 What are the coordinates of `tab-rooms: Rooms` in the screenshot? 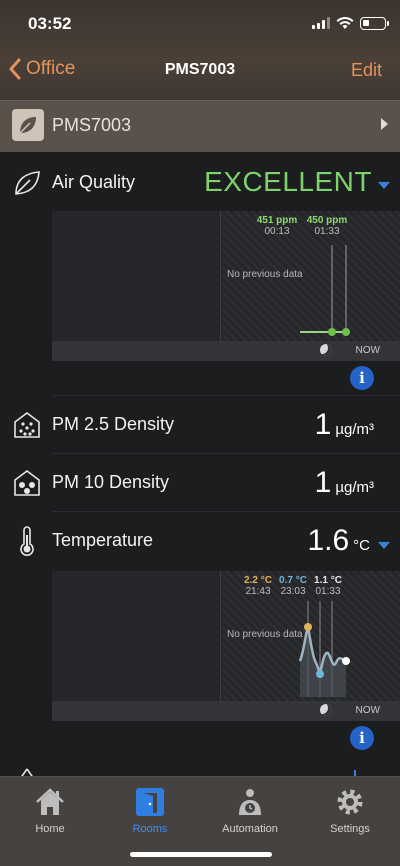 It's located at (150, 810).